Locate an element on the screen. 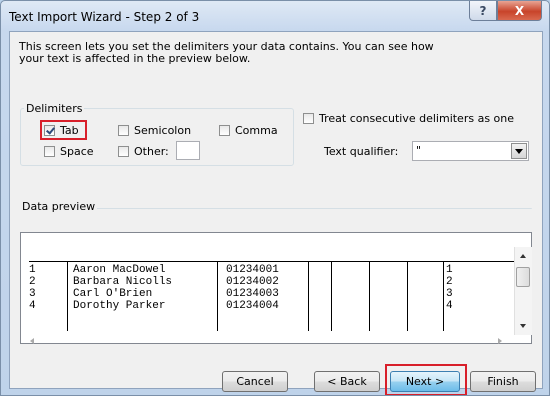  cancel-label: Cancel is located at coordinates (255, 381).